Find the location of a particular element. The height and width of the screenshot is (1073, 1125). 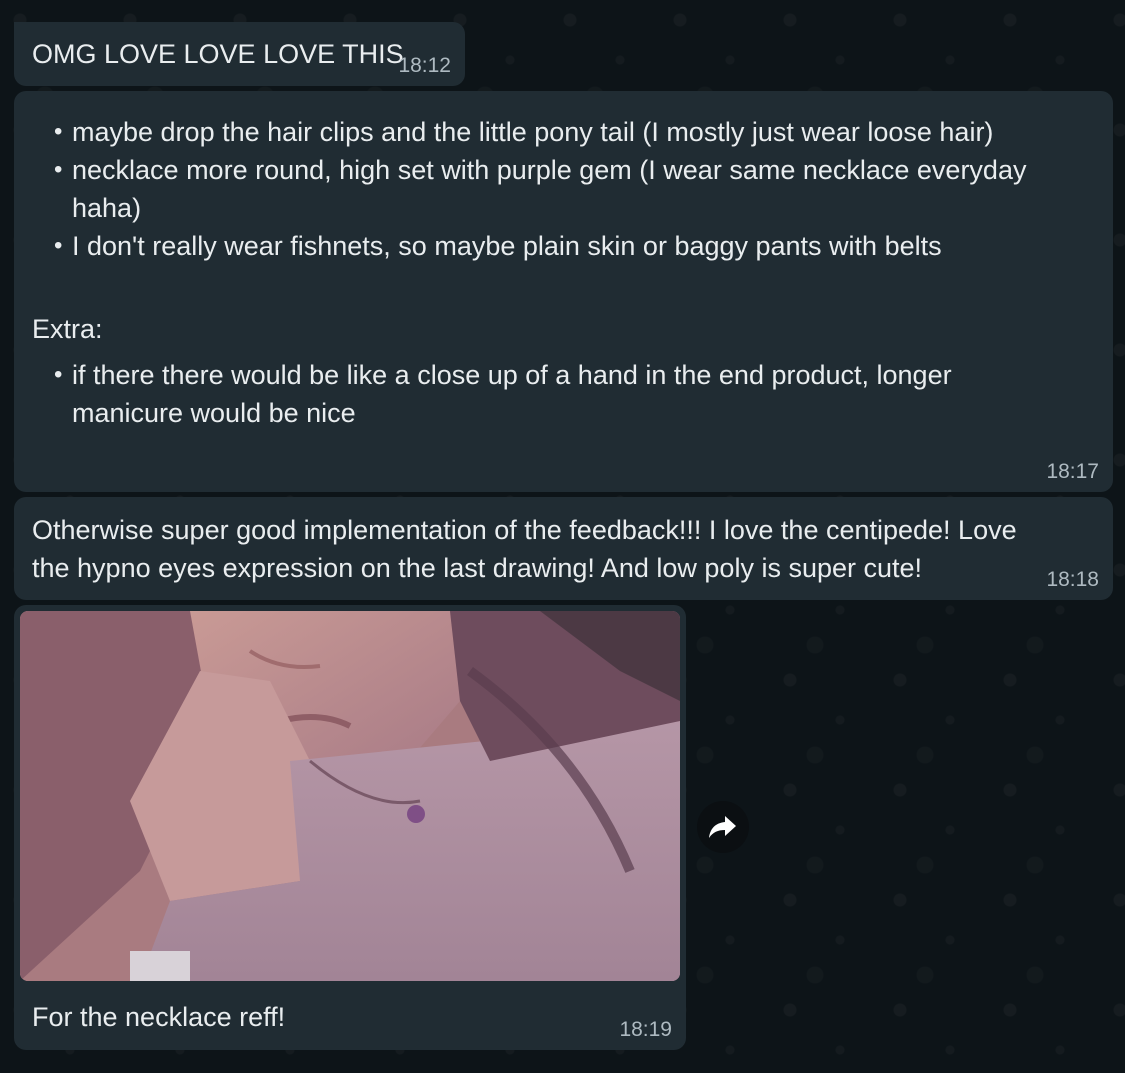

message-bubble-1: OMG LOVE LOVE LOVE THIS 18:12 is located at coordinates (239, 54).